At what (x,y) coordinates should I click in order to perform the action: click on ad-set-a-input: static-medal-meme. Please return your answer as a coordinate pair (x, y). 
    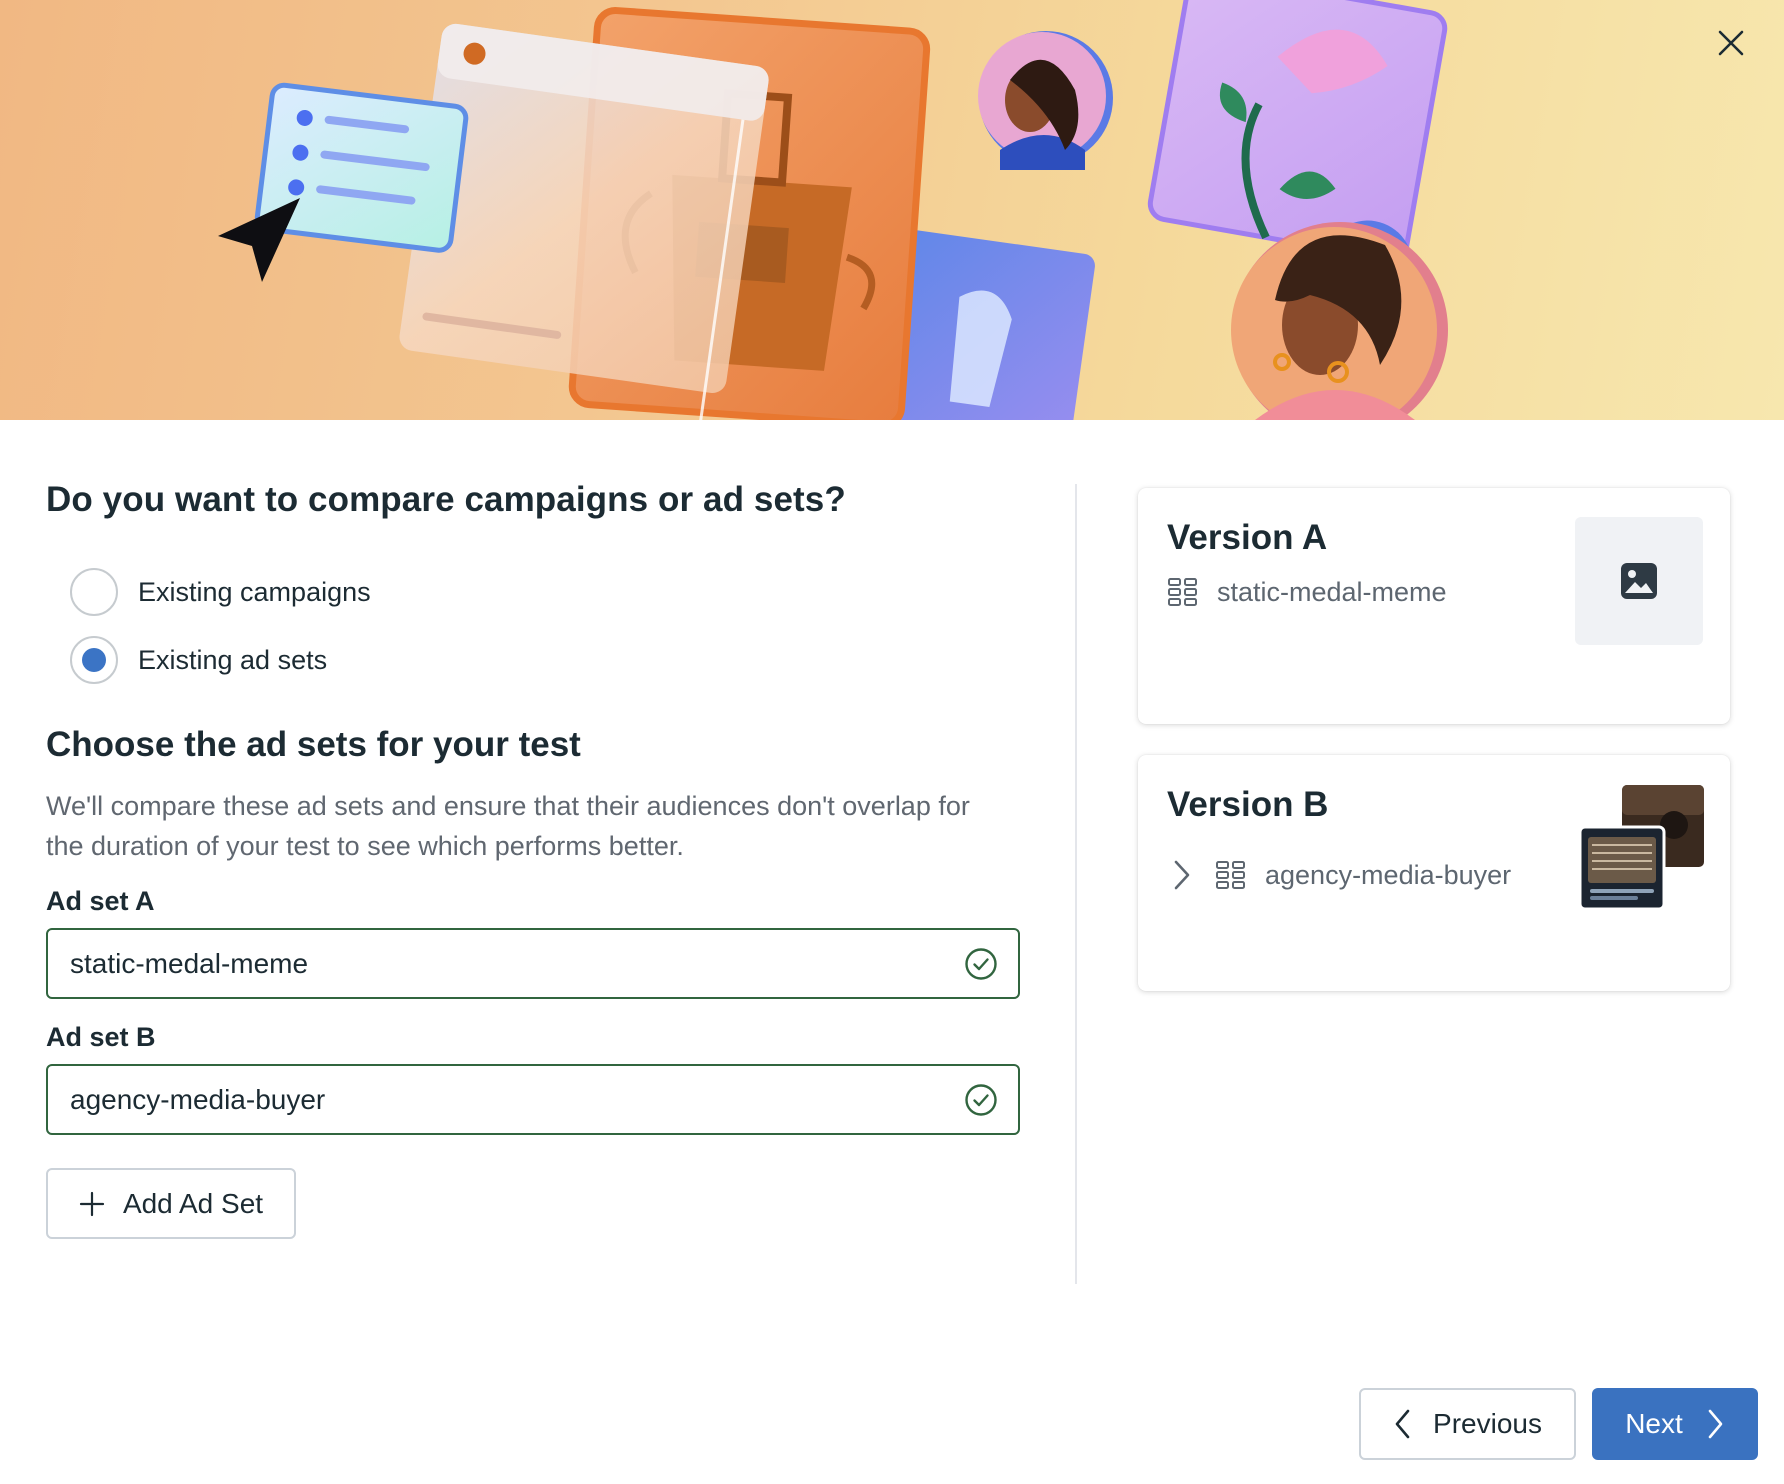
    Looking at the image, I should click on (533, 963).